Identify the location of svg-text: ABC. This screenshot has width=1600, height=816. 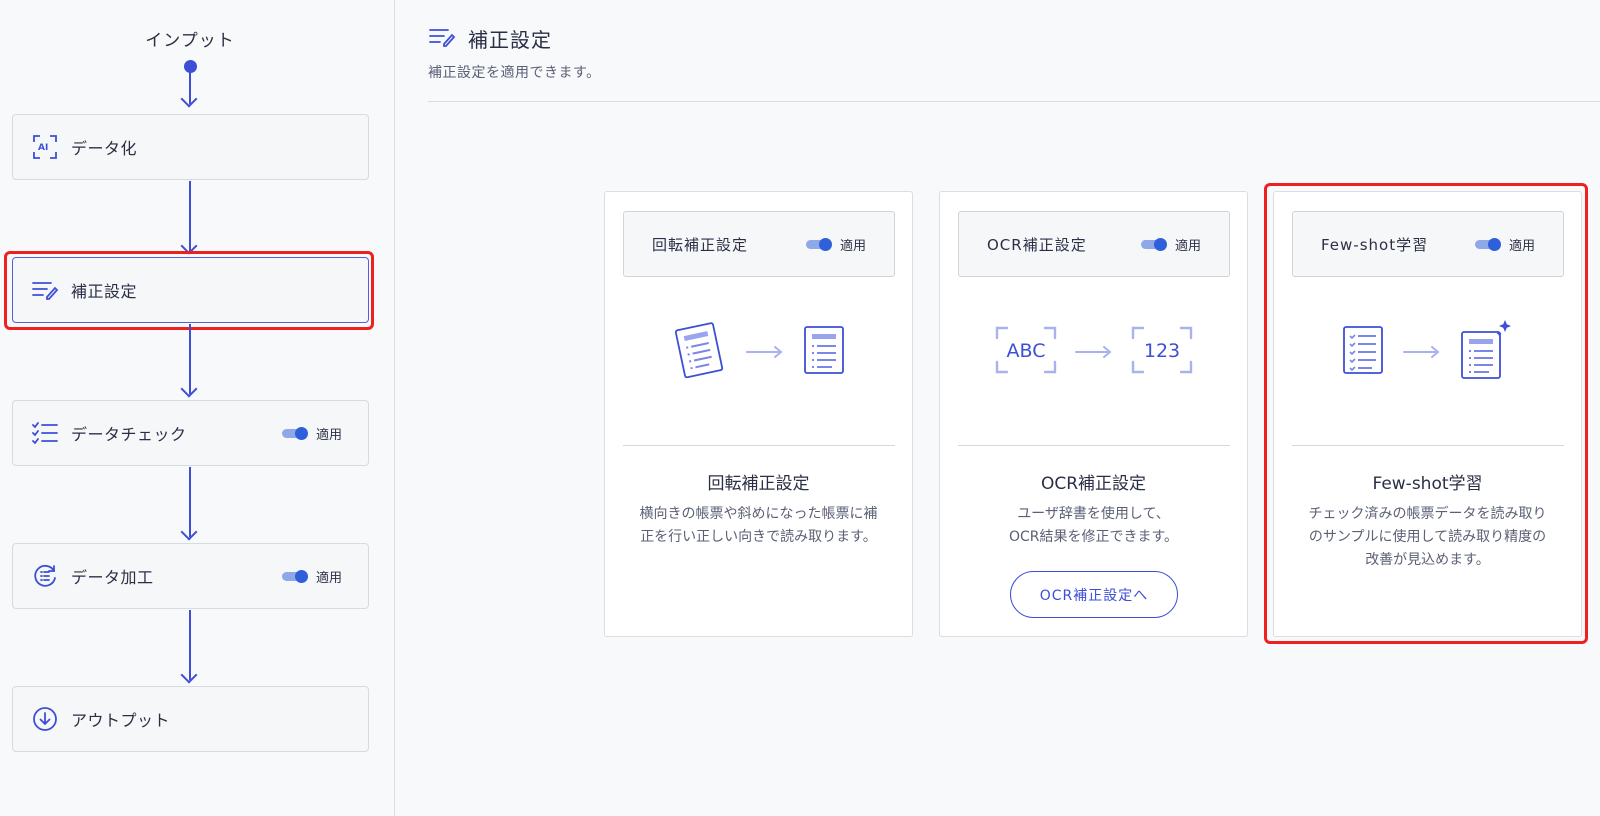
(1026, 351).